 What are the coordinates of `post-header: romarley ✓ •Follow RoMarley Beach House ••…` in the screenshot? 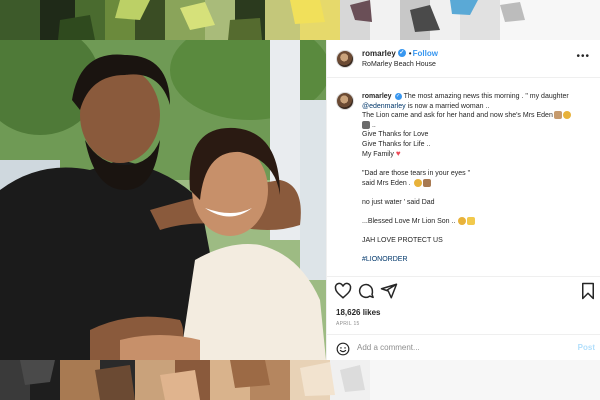 It's located at (463, 59).